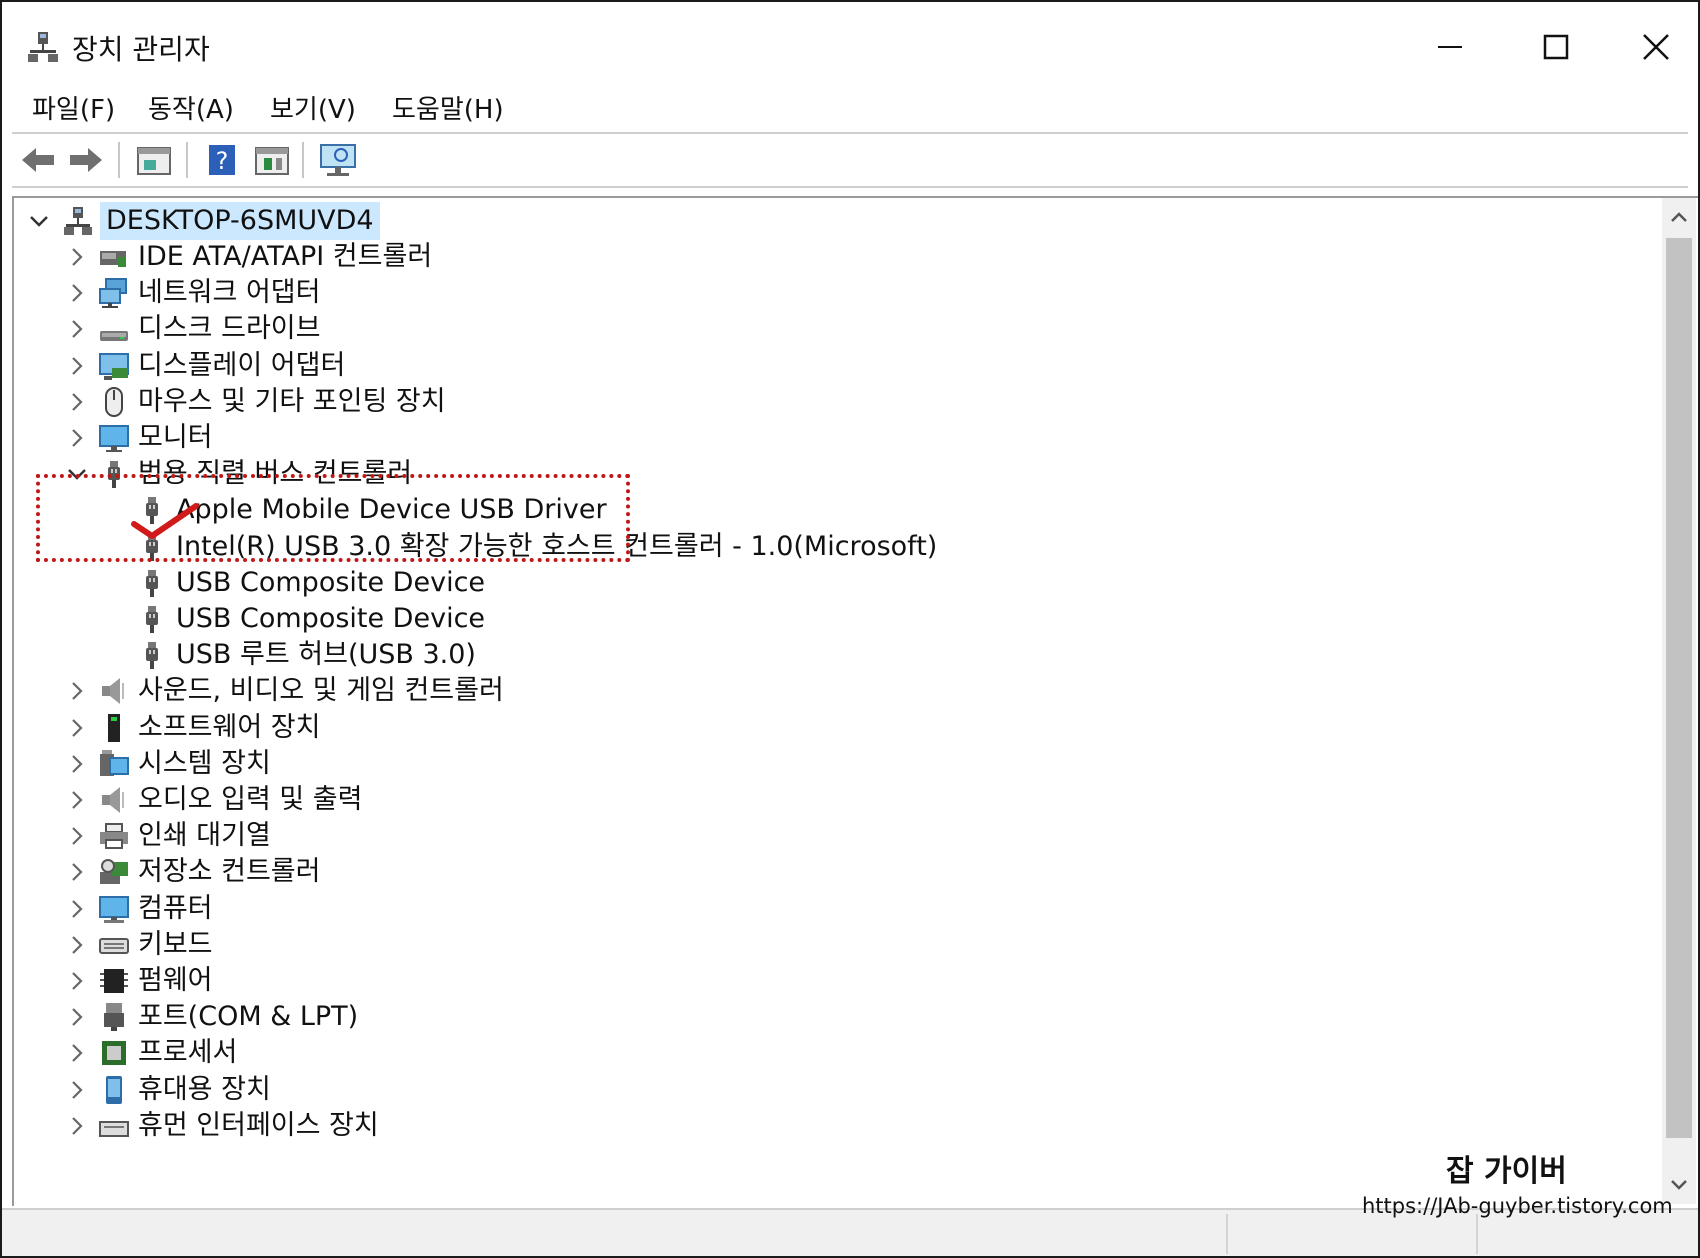 Image resolution: width=1700 pixels, height=1258 pixels. I want to click on category-item: 펌웨어, so click(839, 981).